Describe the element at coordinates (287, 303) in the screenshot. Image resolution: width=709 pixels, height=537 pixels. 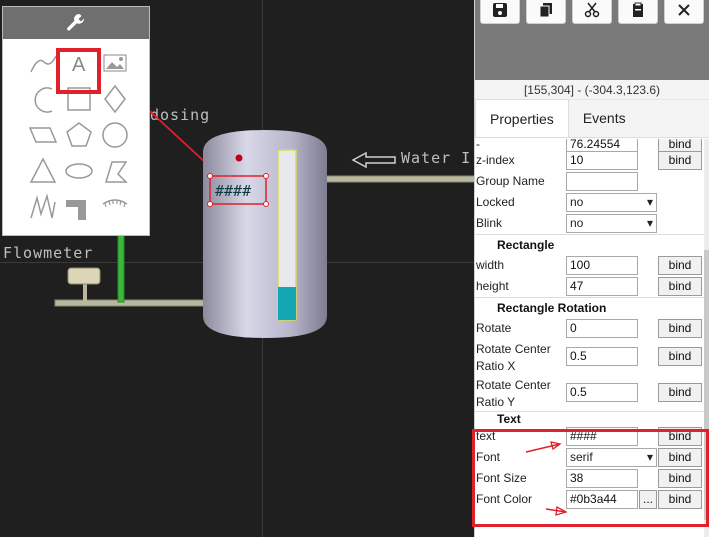
I see `level-fill` at that location.